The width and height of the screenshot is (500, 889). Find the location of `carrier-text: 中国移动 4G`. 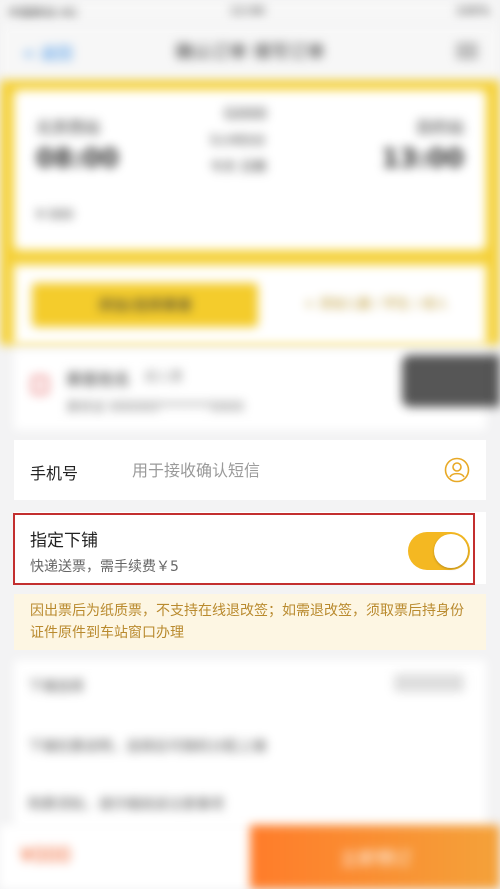

carrier-text: 中国移动 4G is located at coordinates (42, 13).